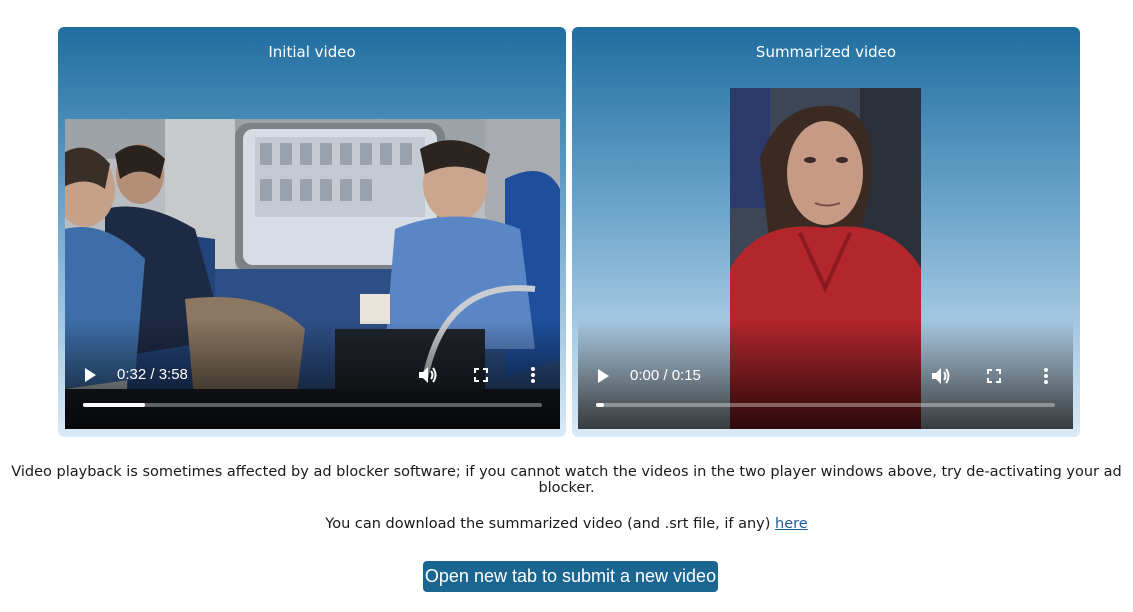 This screenshot has width=1133, height=612. I want to click on initial-video-progress-fill, so click(114, 405).